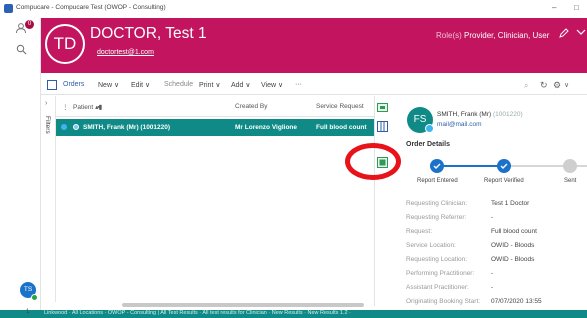 This screenshot has height=318, width=587. Describe the element at coordinates (557, 85) in the screenshot. I see `settings-gear-icon: ⚙` at that location.